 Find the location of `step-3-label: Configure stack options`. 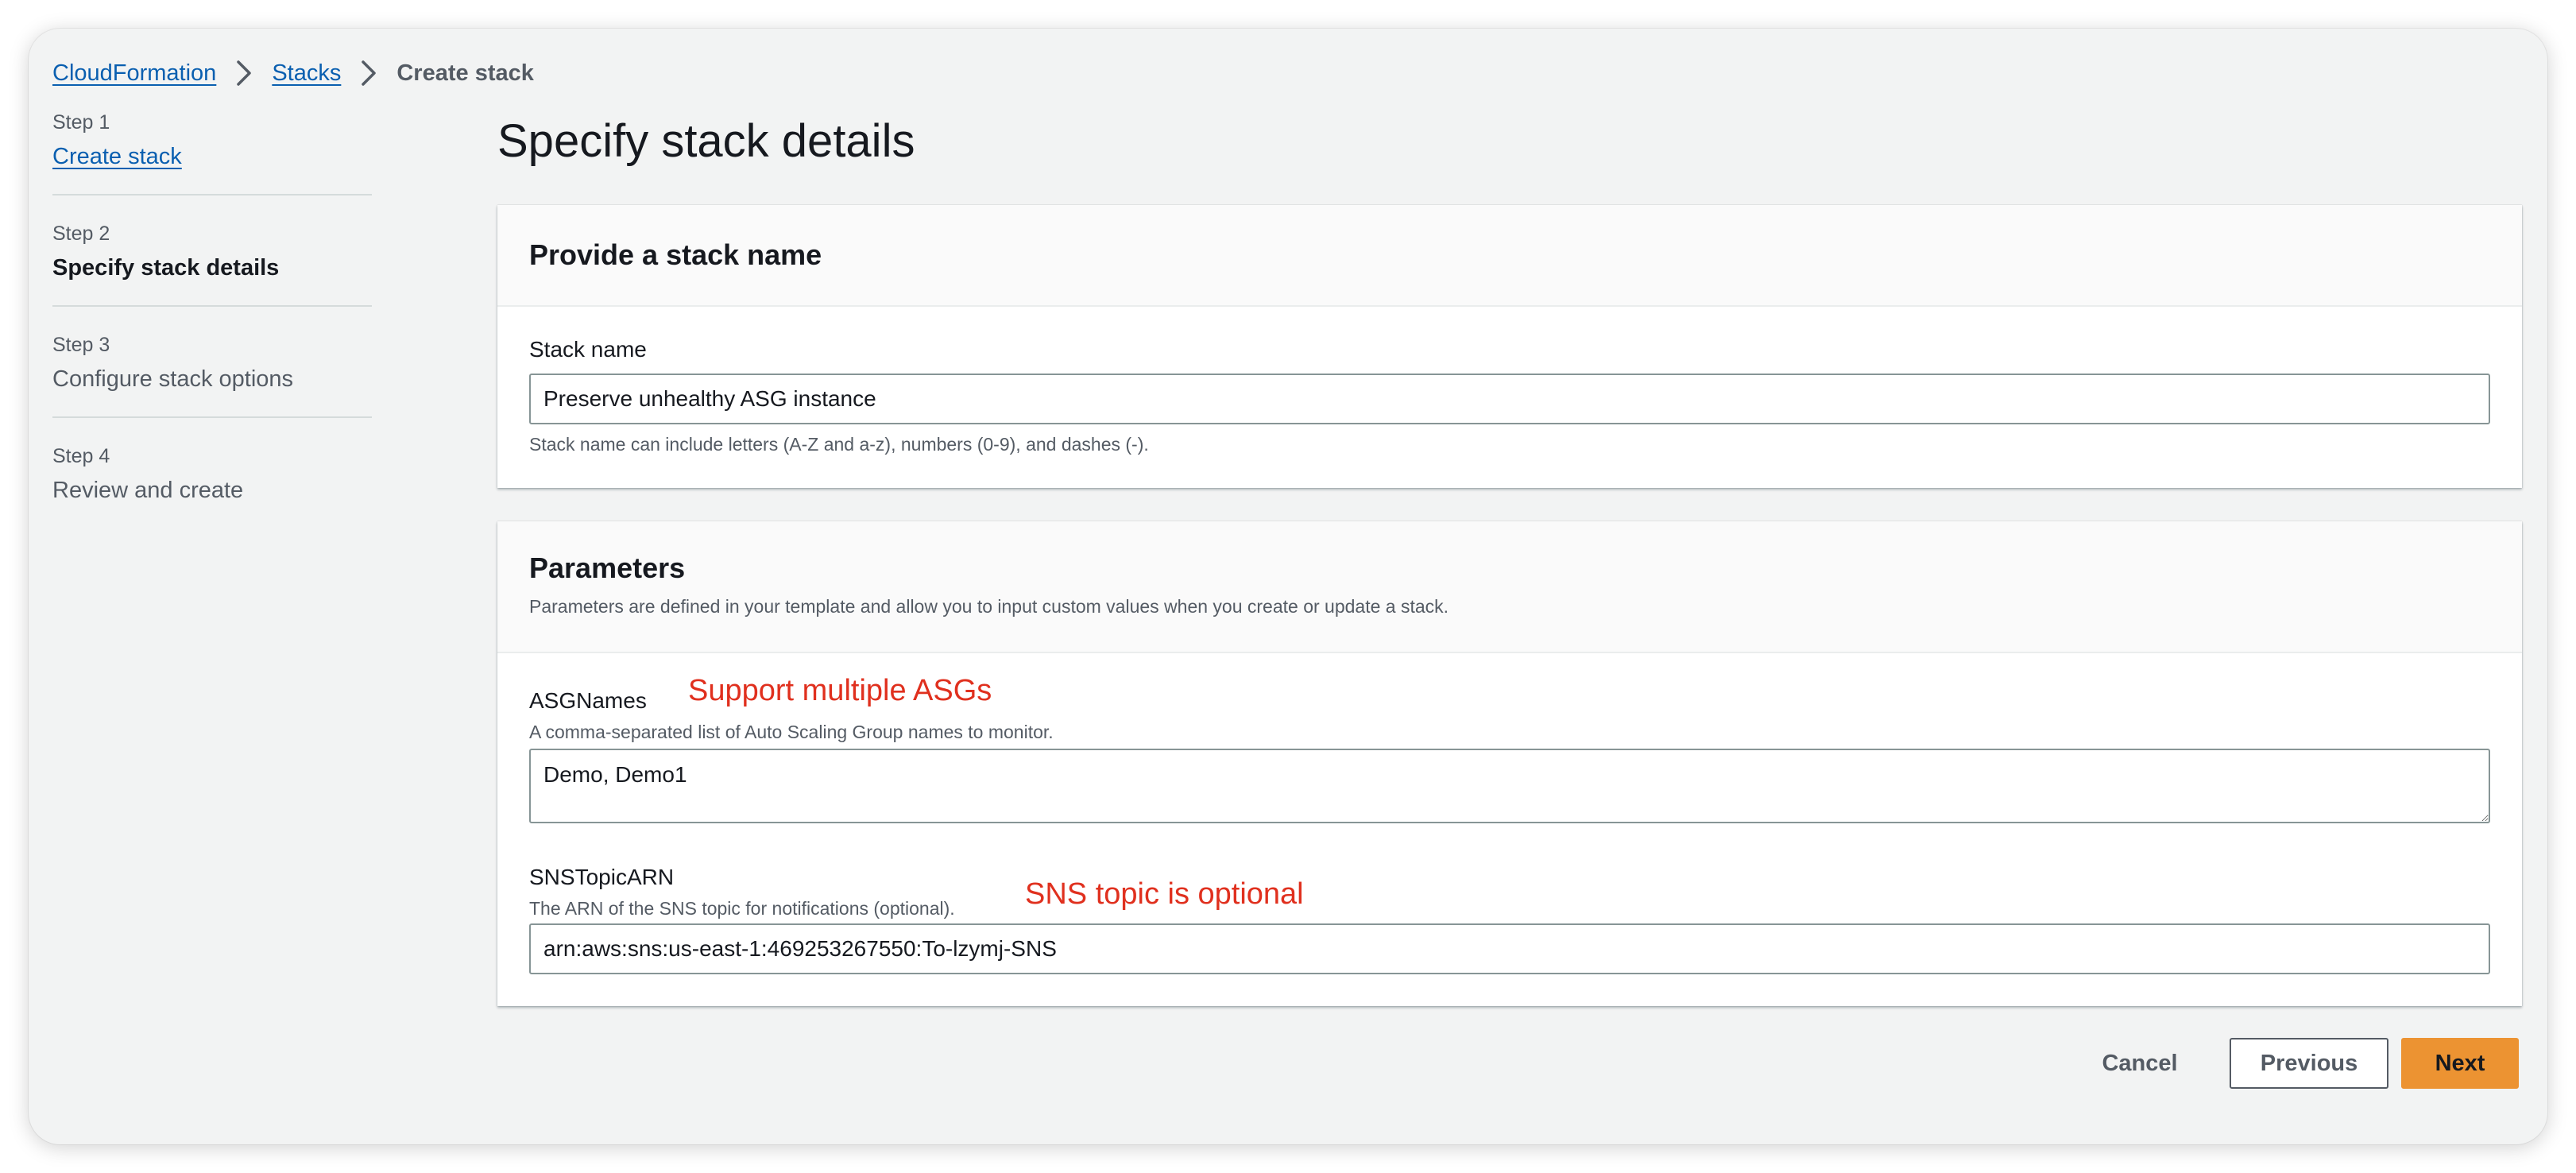

step-3-label: Configure stack options is located at coordinates (173, 379).